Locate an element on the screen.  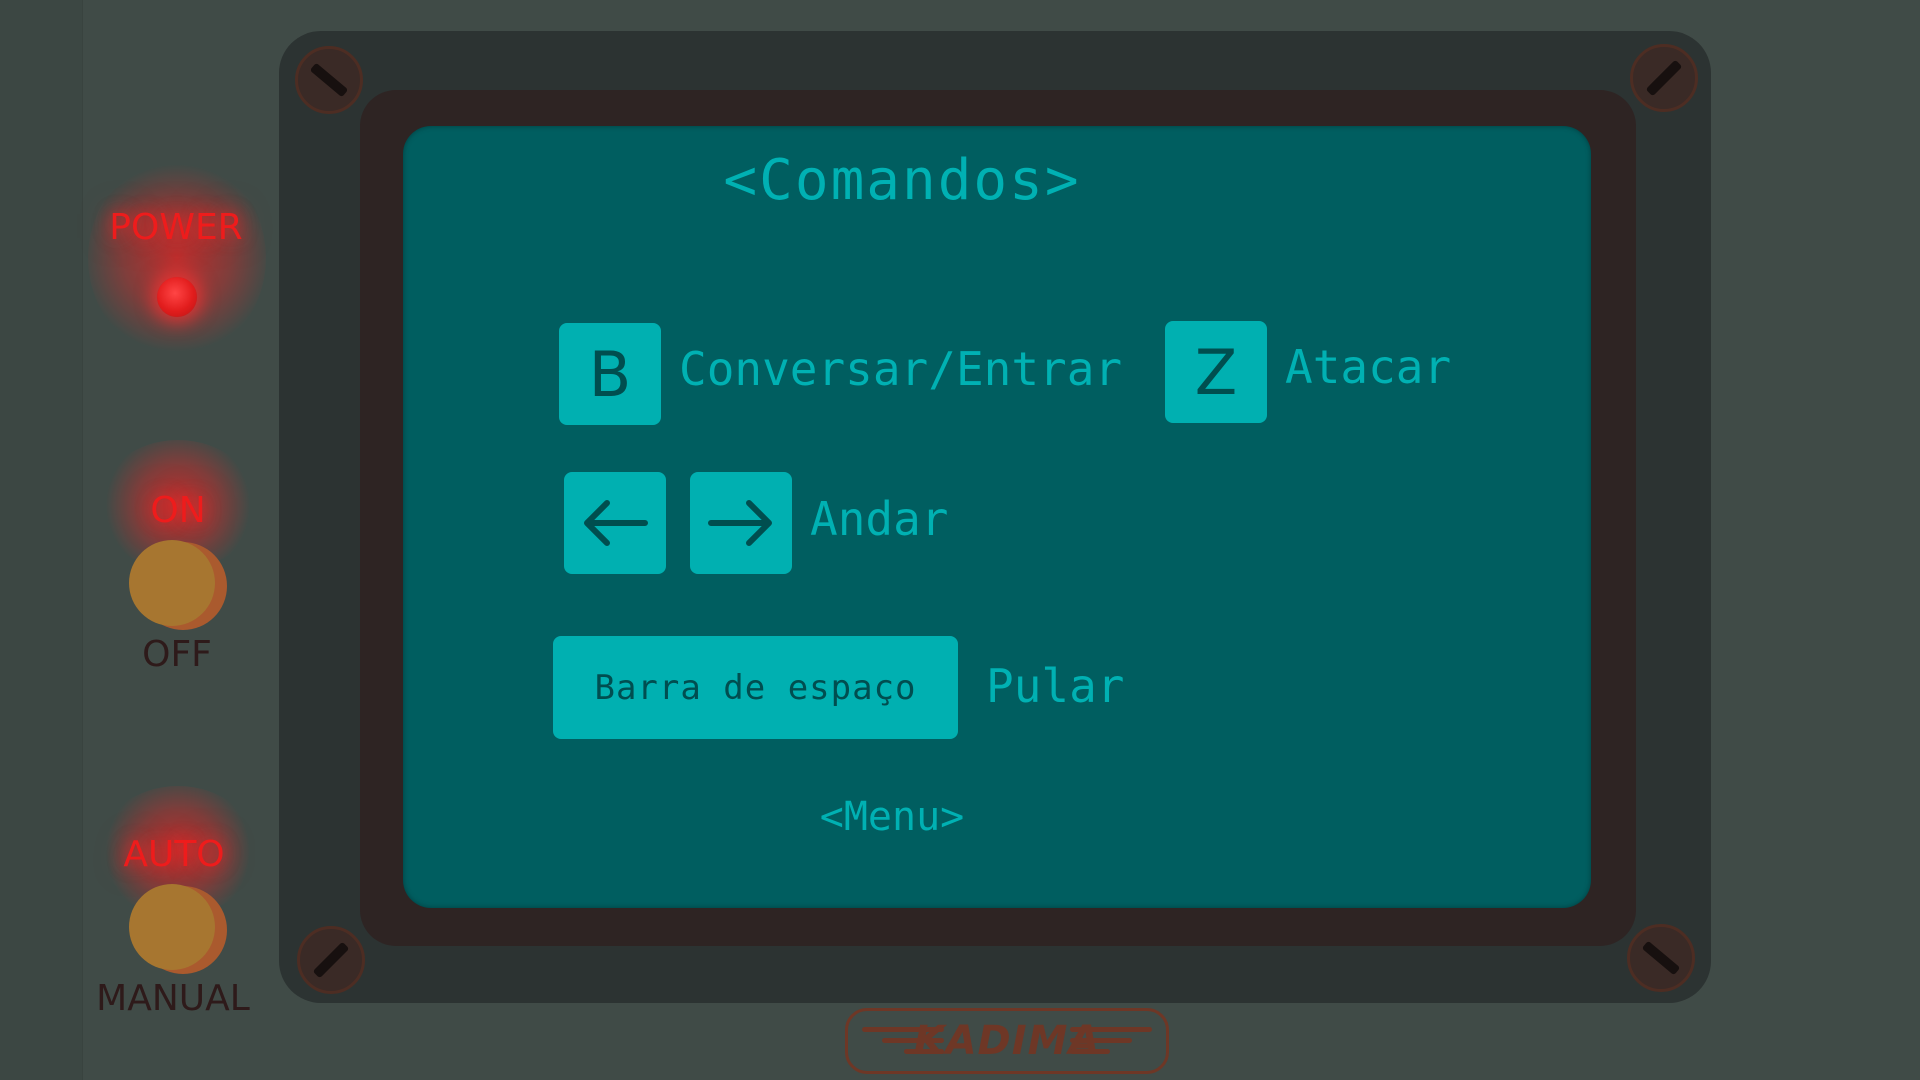
key-left-arrow is located at coordinates (615, 523).